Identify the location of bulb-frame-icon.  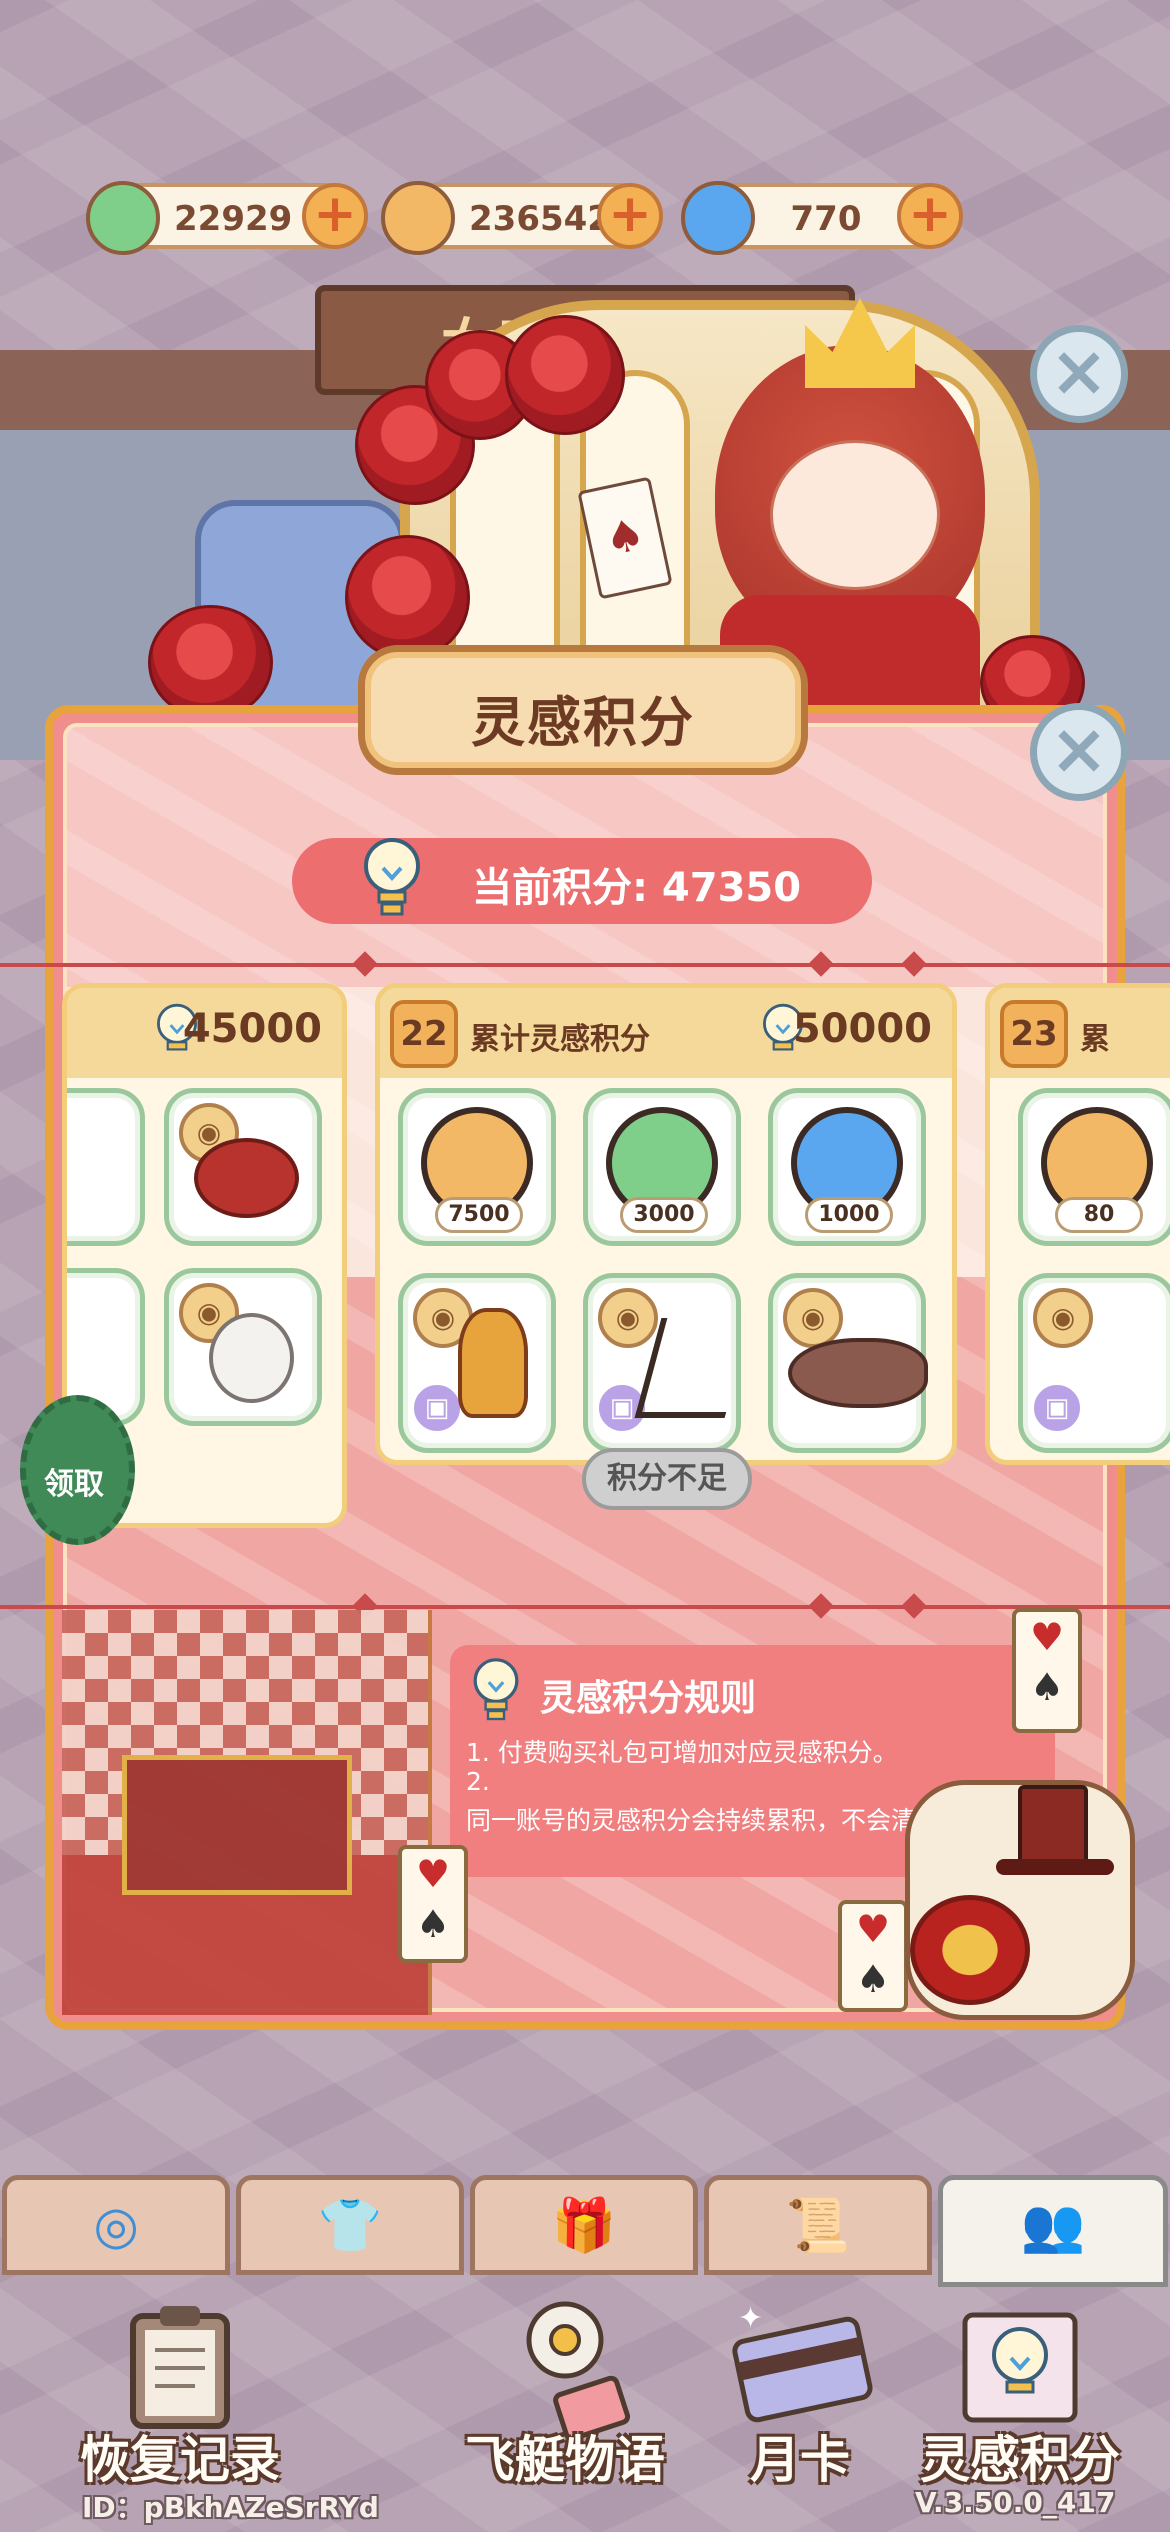
(1020, 2367).